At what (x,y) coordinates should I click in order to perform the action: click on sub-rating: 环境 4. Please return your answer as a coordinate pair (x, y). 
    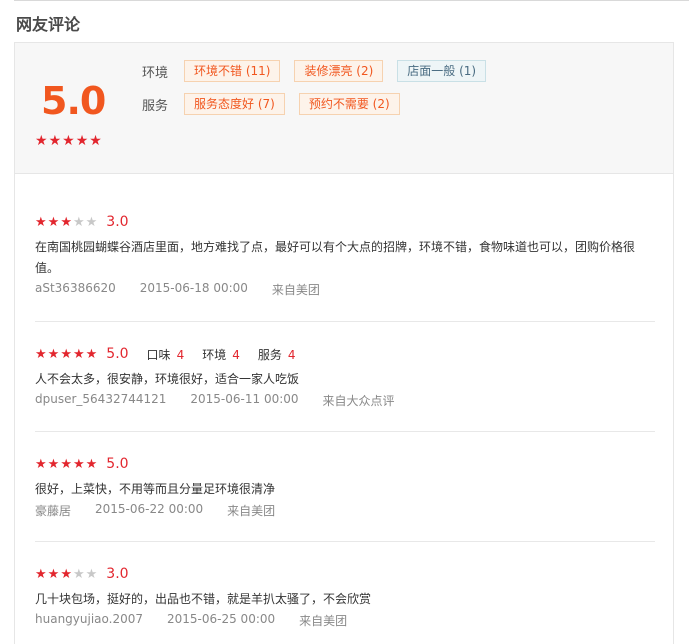
    Looking at the image, I should click on (221, 354).